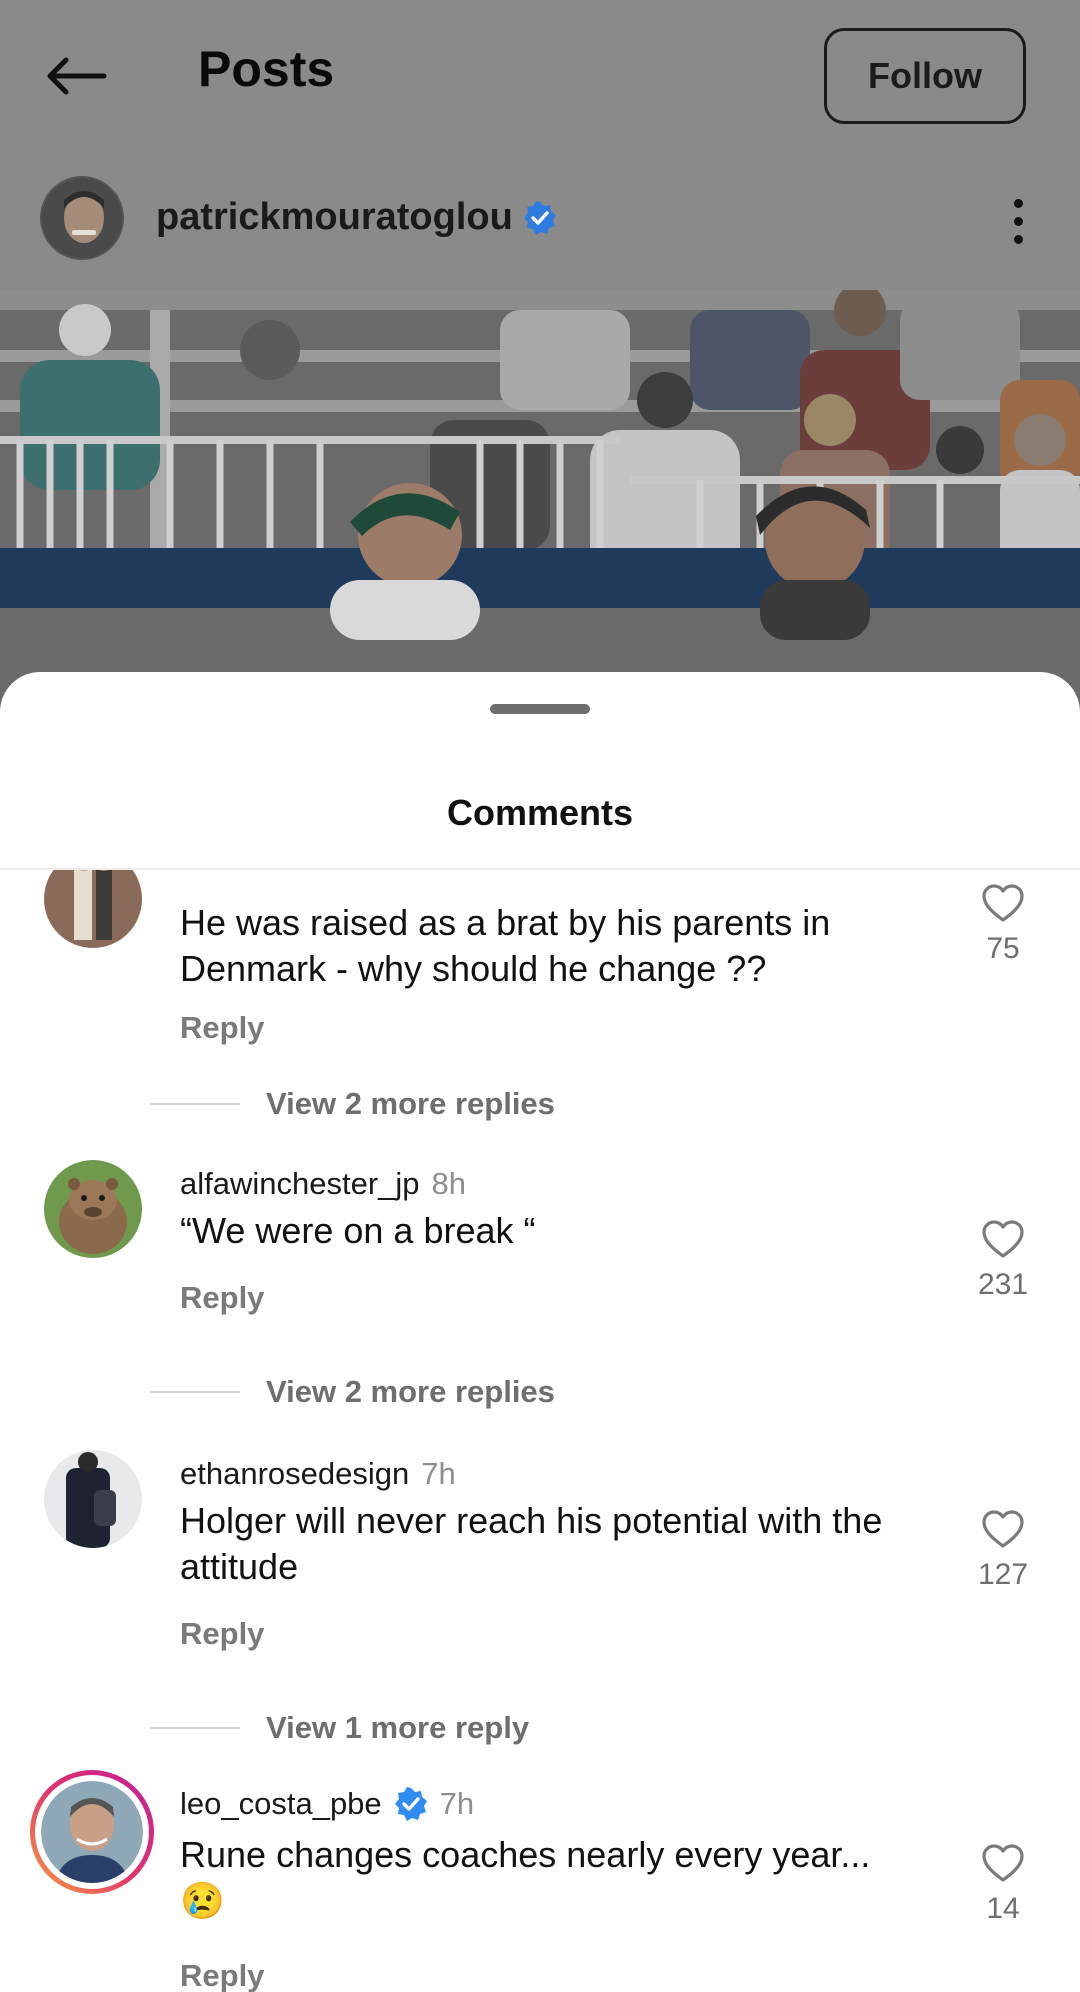  I want to click on top-bar: Posts Follow, so click(540, 80).